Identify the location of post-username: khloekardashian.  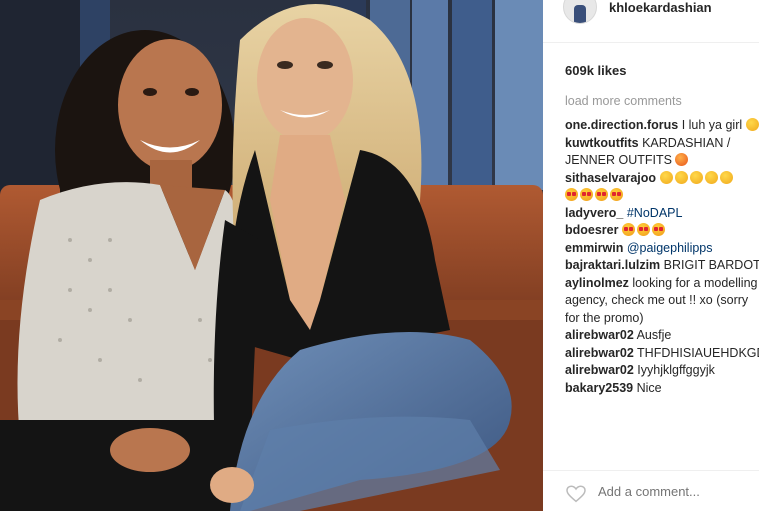
(660, 7).